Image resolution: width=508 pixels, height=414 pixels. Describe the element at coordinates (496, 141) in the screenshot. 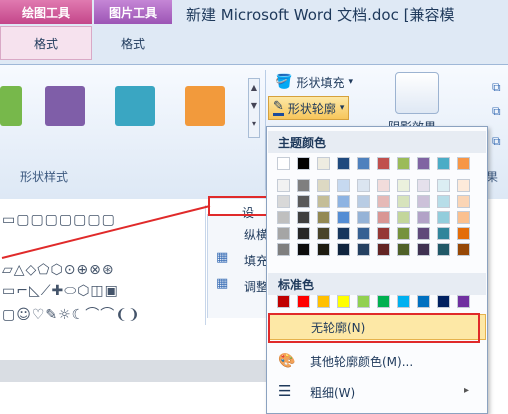

I see `group-icon: ⧉` at that location.